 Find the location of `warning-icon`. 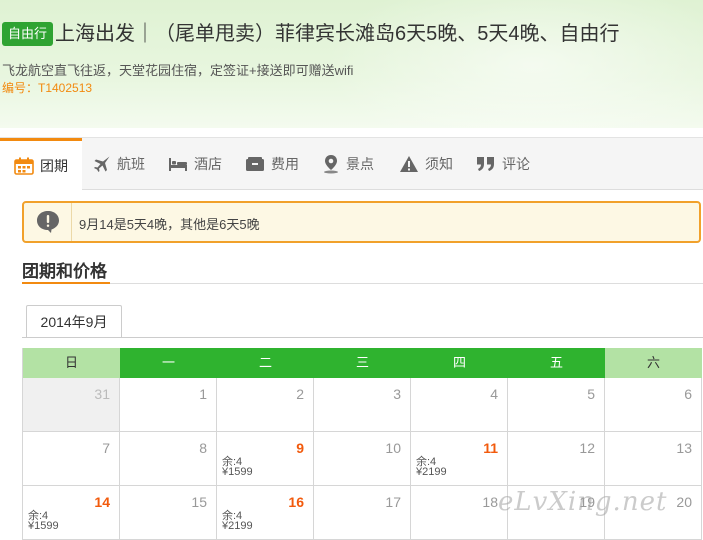

warning-icon is located at coordinates (409, 164).